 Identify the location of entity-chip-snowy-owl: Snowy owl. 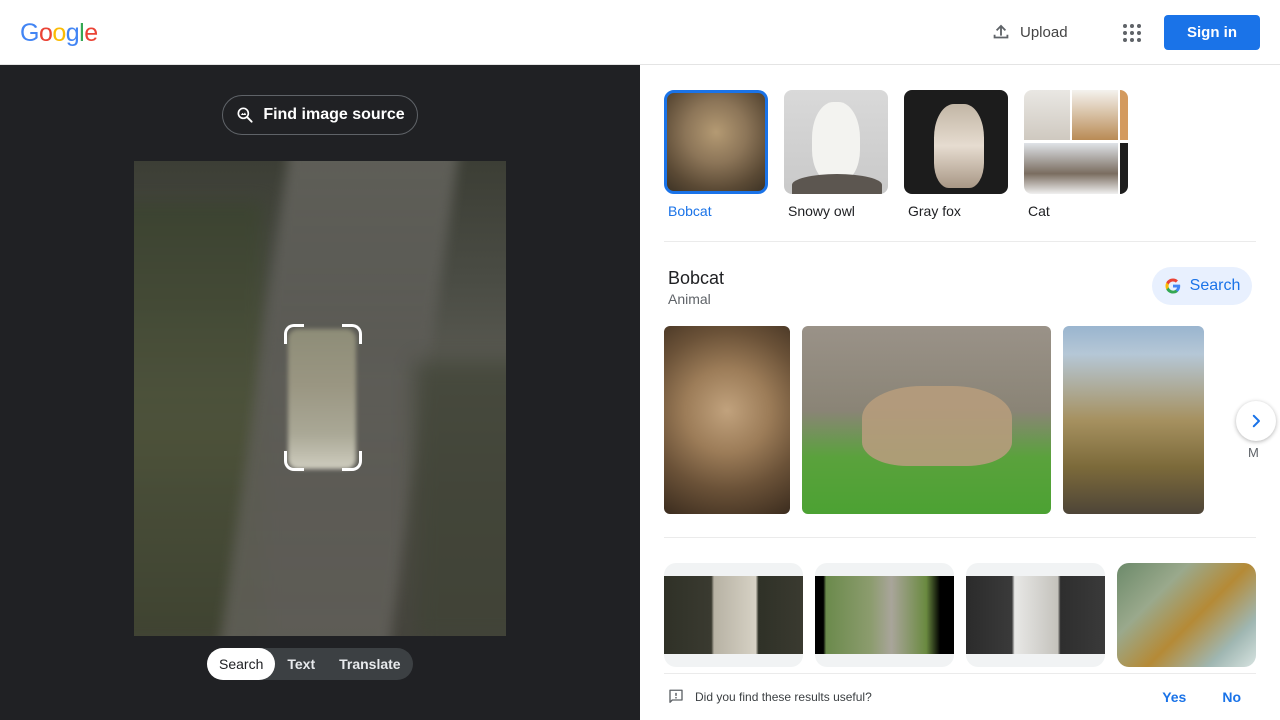
(836, 154).